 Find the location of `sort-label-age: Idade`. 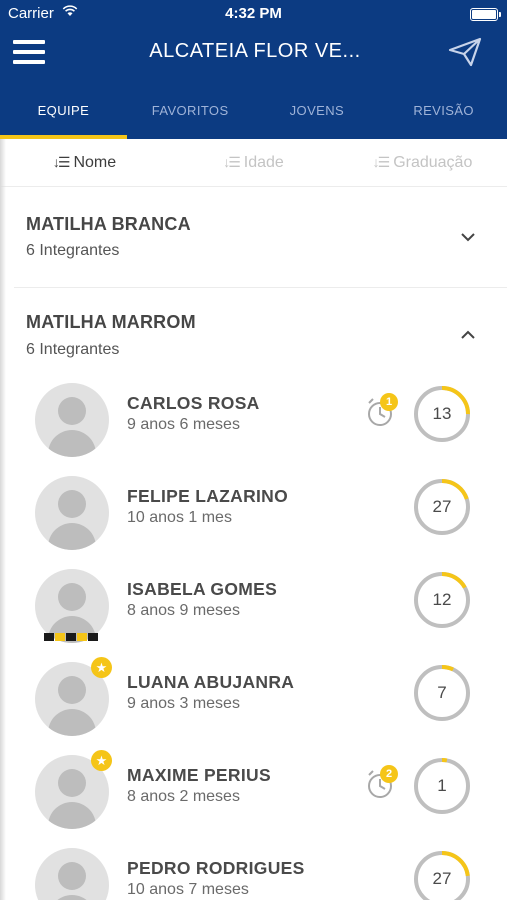

sort-label-age: Idade is located at coordinates (263, 162).